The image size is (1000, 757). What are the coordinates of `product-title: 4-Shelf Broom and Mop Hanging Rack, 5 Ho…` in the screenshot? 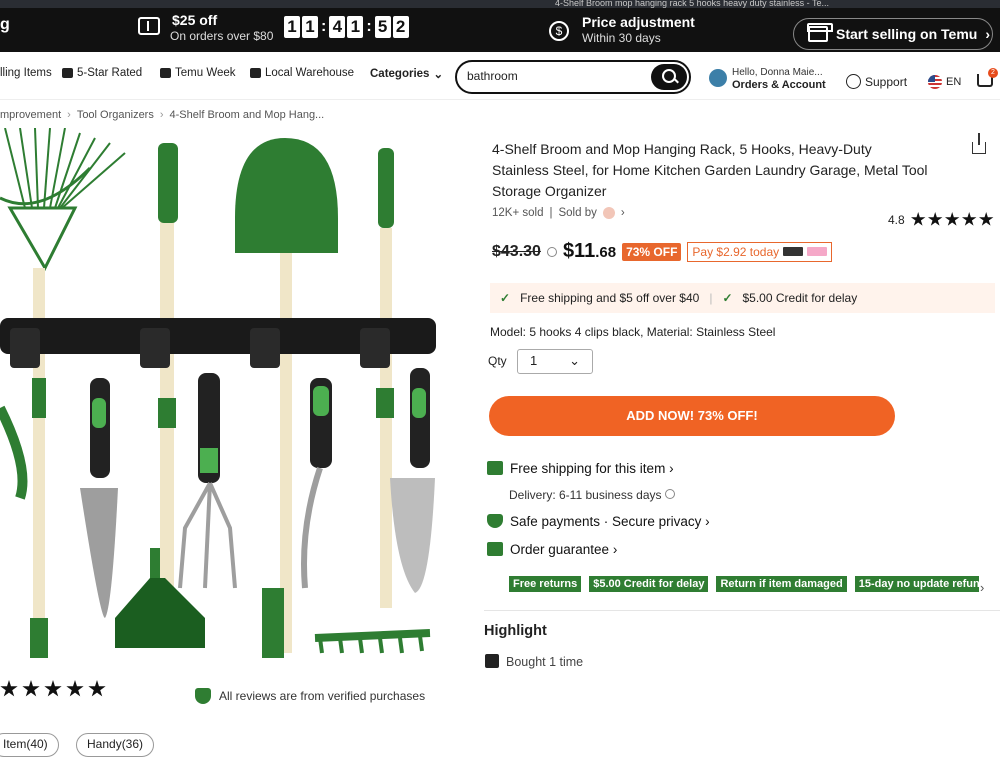 It's located at (710, 170).